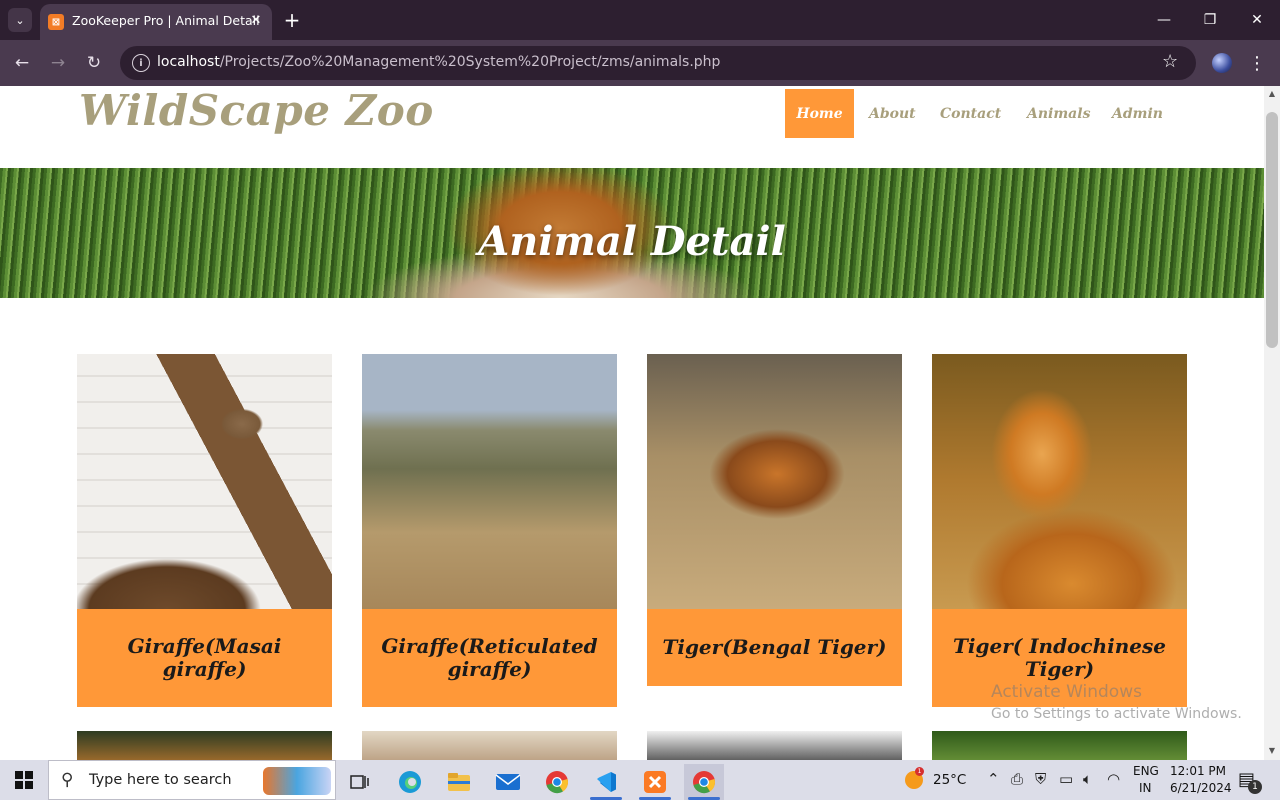 Image resolution: width=1280 pixels, height=800 pixels. Describe the element at coordinates (1145, 788) in the screenshot. I see `language-region: IN` at that location.